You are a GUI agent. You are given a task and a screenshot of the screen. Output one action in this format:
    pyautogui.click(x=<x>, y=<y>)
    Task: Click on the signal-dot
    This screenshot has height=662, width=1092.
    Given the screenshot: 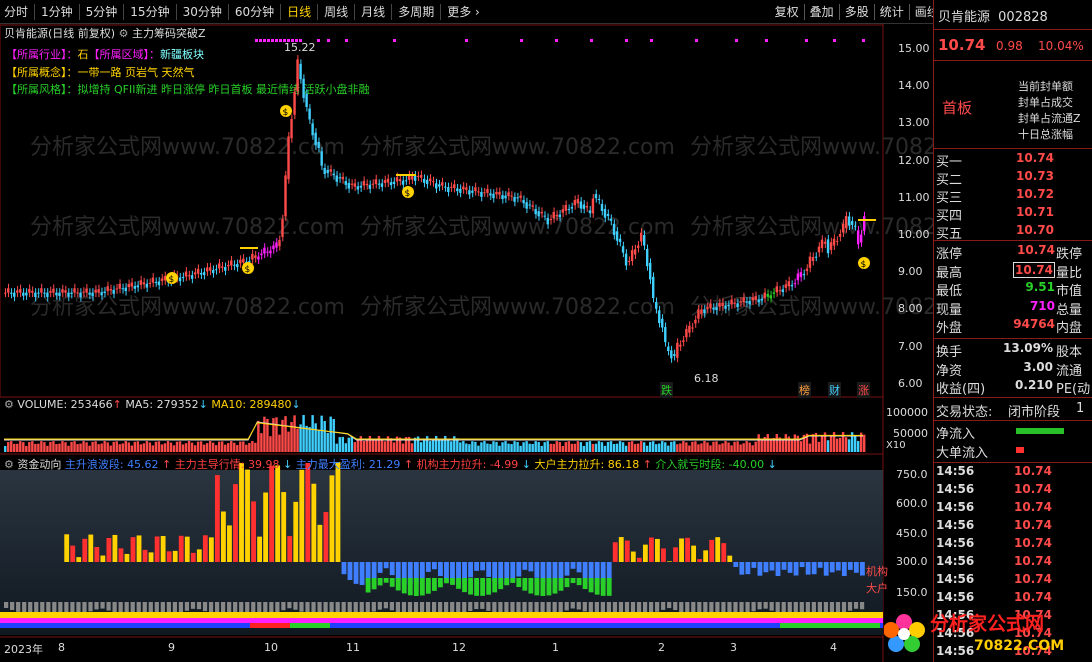 What is the action you would take?
    pyautogui.click(x=272, y=40)
    